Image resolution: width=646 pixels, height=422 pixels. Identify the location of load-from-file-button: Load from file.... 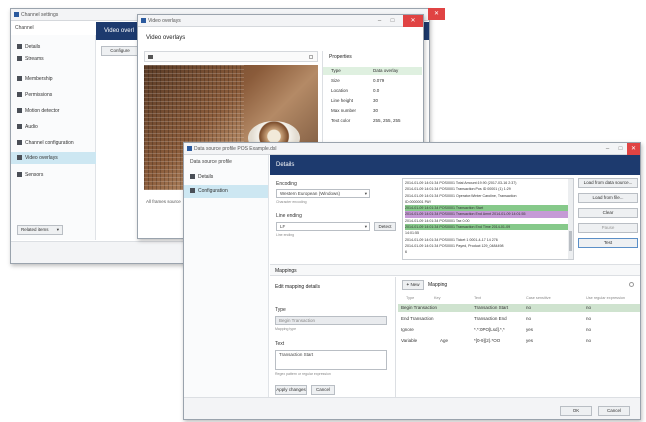
(608, 198).